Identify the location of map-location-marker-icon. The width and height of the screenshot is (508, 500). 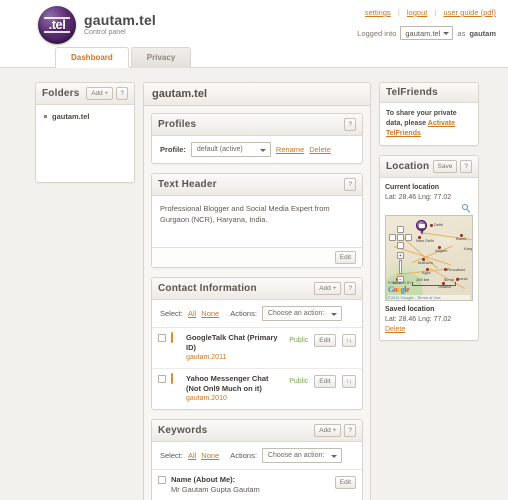
(421, 227).